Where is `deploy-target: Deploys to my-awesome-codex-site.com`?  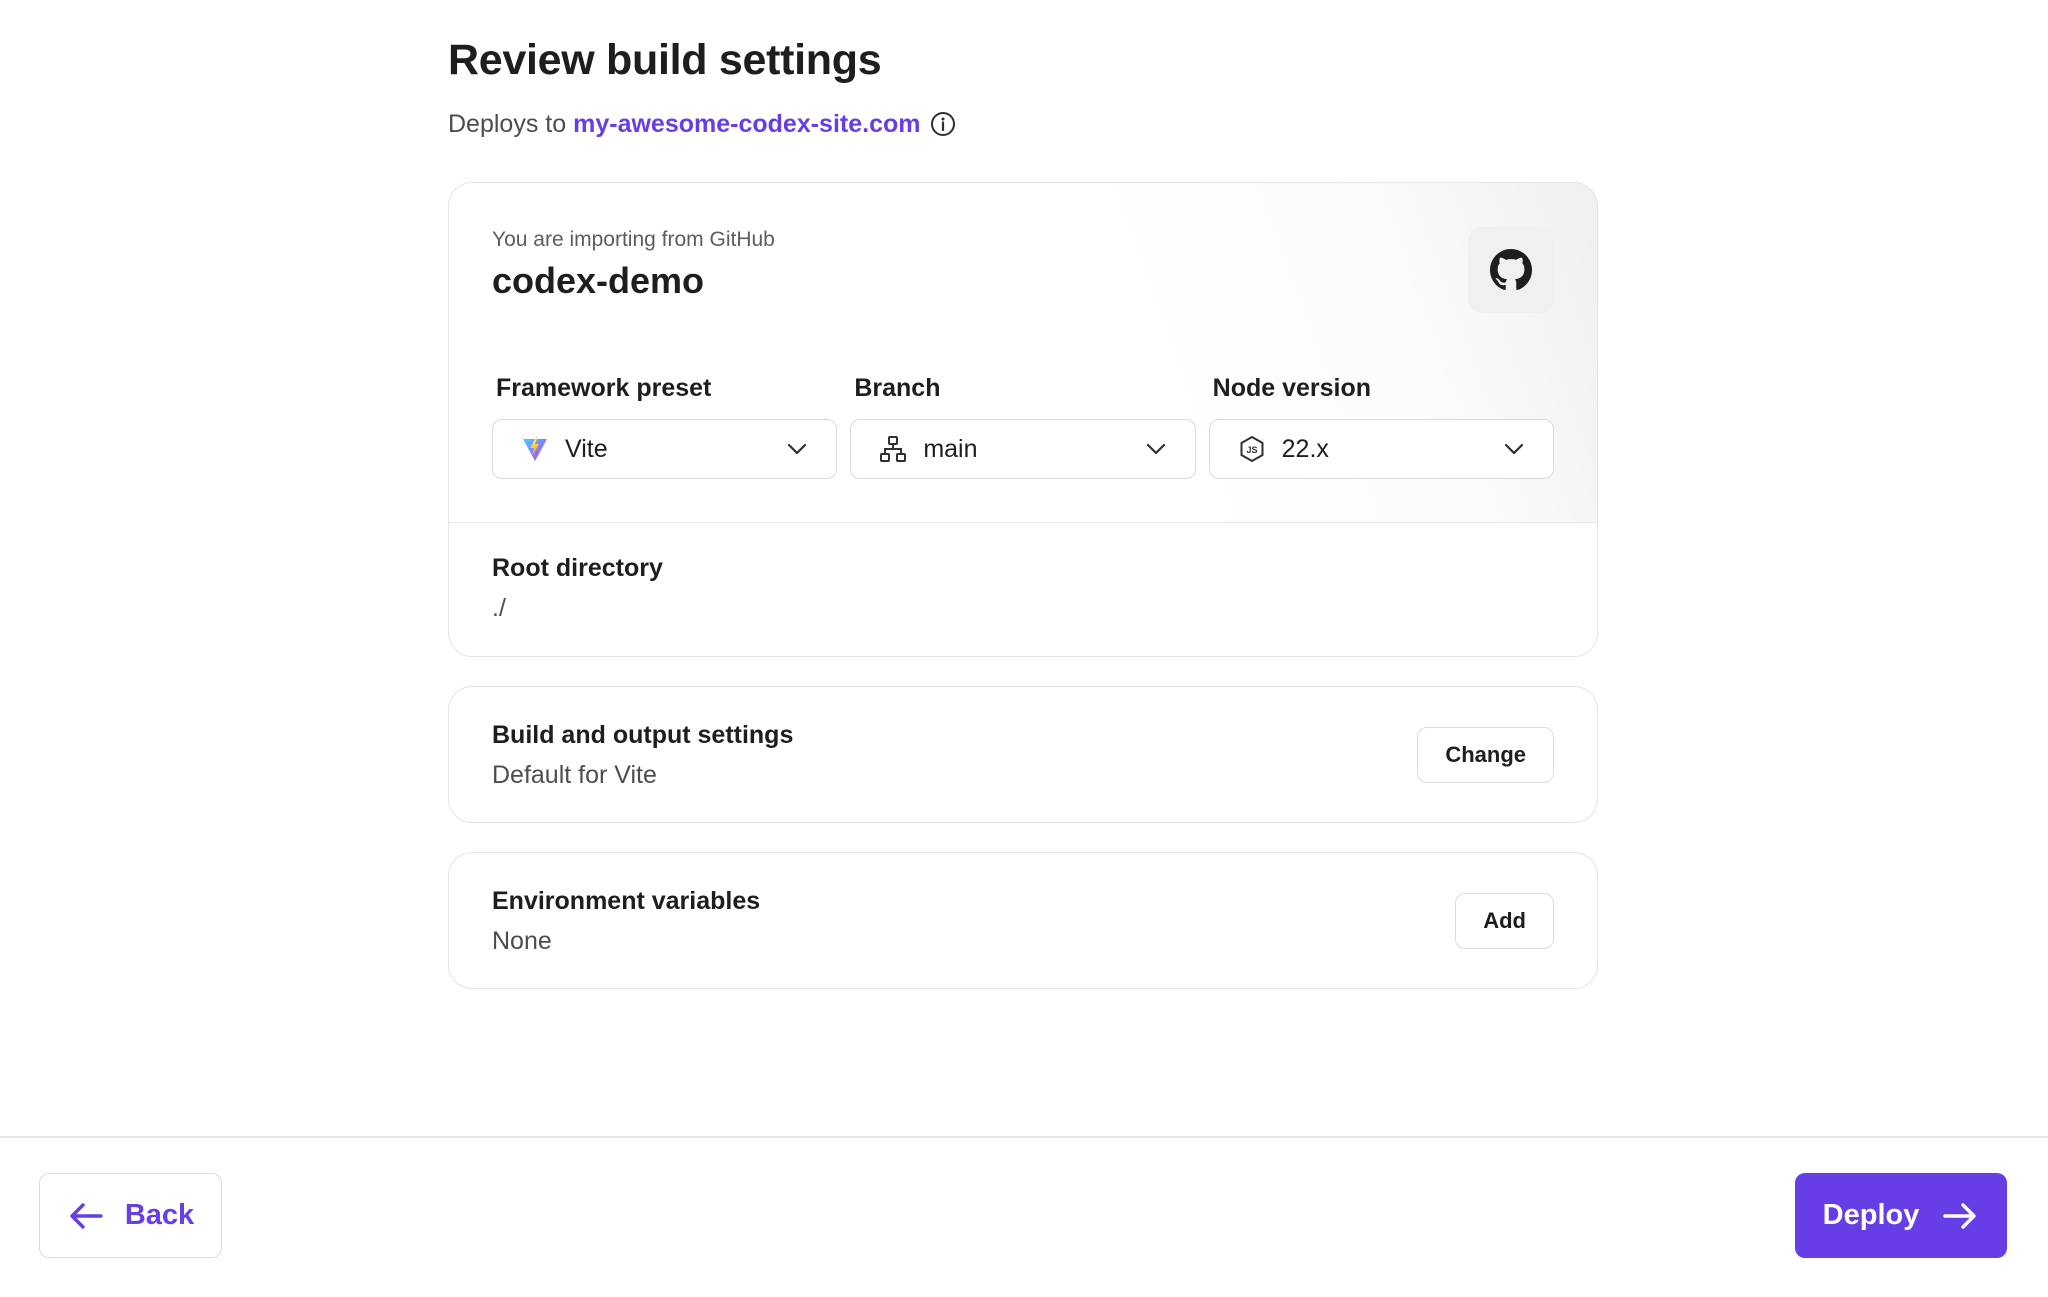
deploy-target: Deploys to my-awesome-codex-site.com is located at coordinates (1023, 124).